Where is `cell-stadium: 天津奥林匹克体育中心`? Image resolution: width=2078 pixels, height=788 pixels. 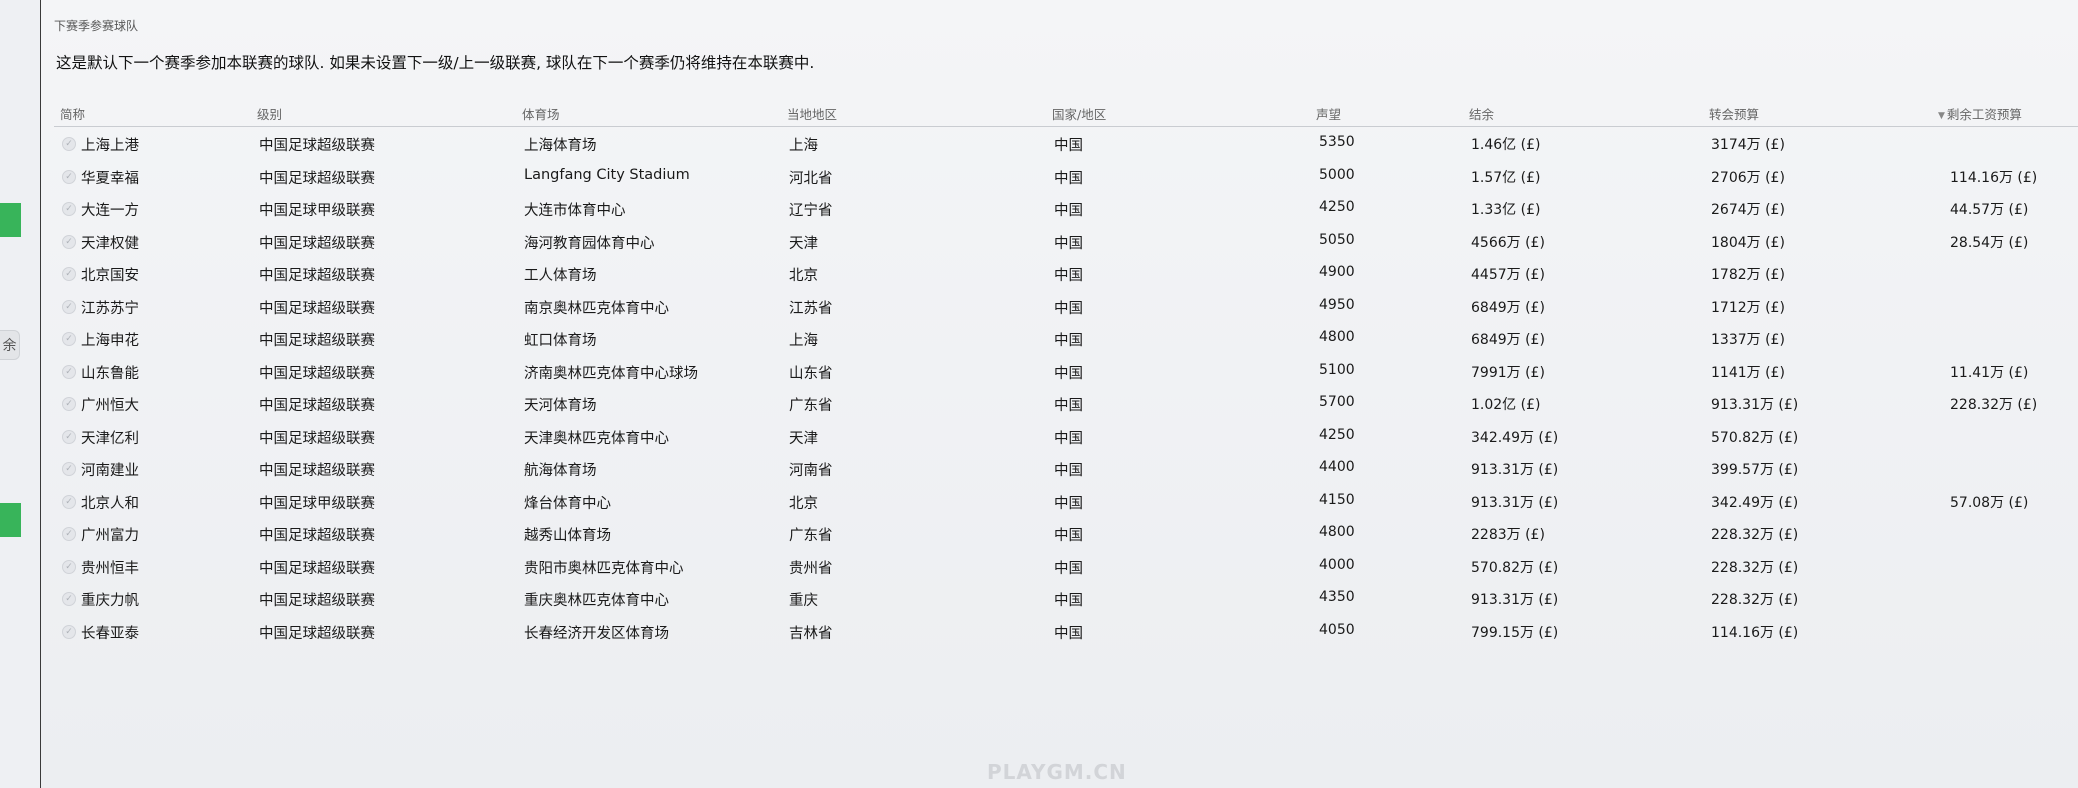
cell-stadium: 天津奥林匹克体育中心 is located at coordinates (596, 437).